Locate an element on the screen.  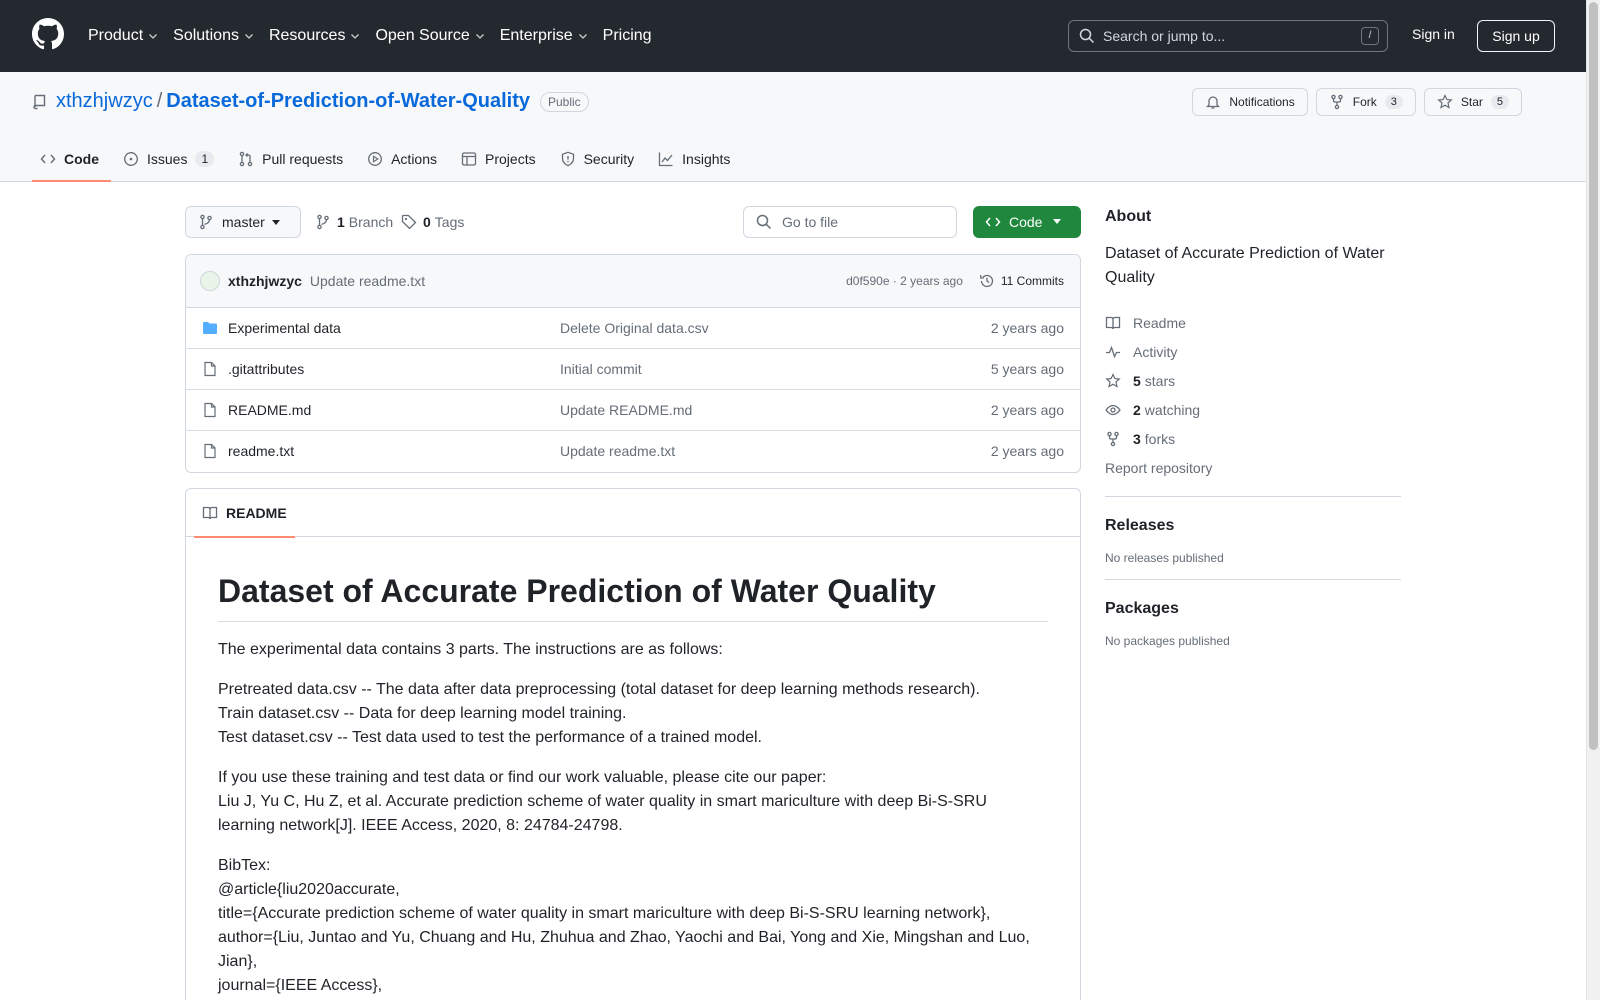
repo-name-link: Dataset-of-Prediction-of-Water-Quality is located at coordinates (348, 101).